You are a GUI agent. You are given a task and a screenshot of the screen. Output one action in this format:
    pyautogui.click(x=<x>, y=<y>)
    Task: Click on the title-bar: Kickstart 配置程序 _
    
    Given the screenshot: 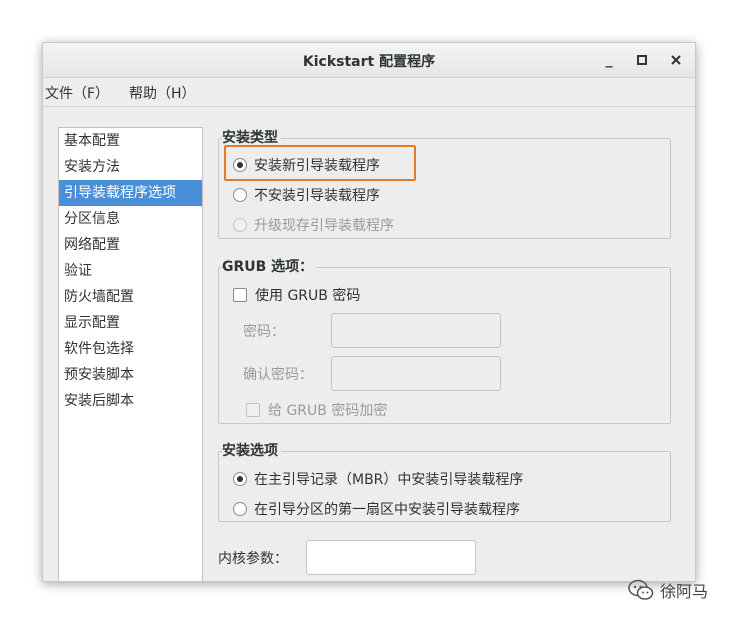 What is the action you would take?
    pyautogui.click(x=369, y=60)
    